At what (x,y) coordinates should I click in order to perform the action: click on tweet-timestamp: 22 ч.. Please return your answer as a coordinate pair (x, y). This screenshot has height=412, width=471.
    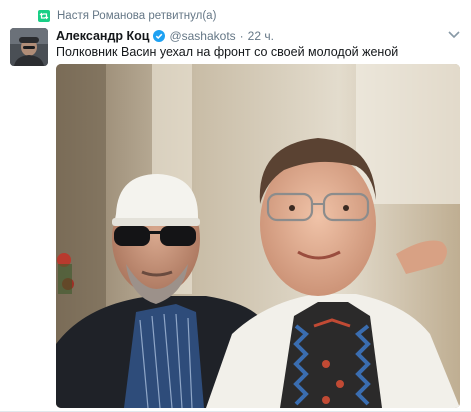
    Looking at the image, I should click on (261, 36).